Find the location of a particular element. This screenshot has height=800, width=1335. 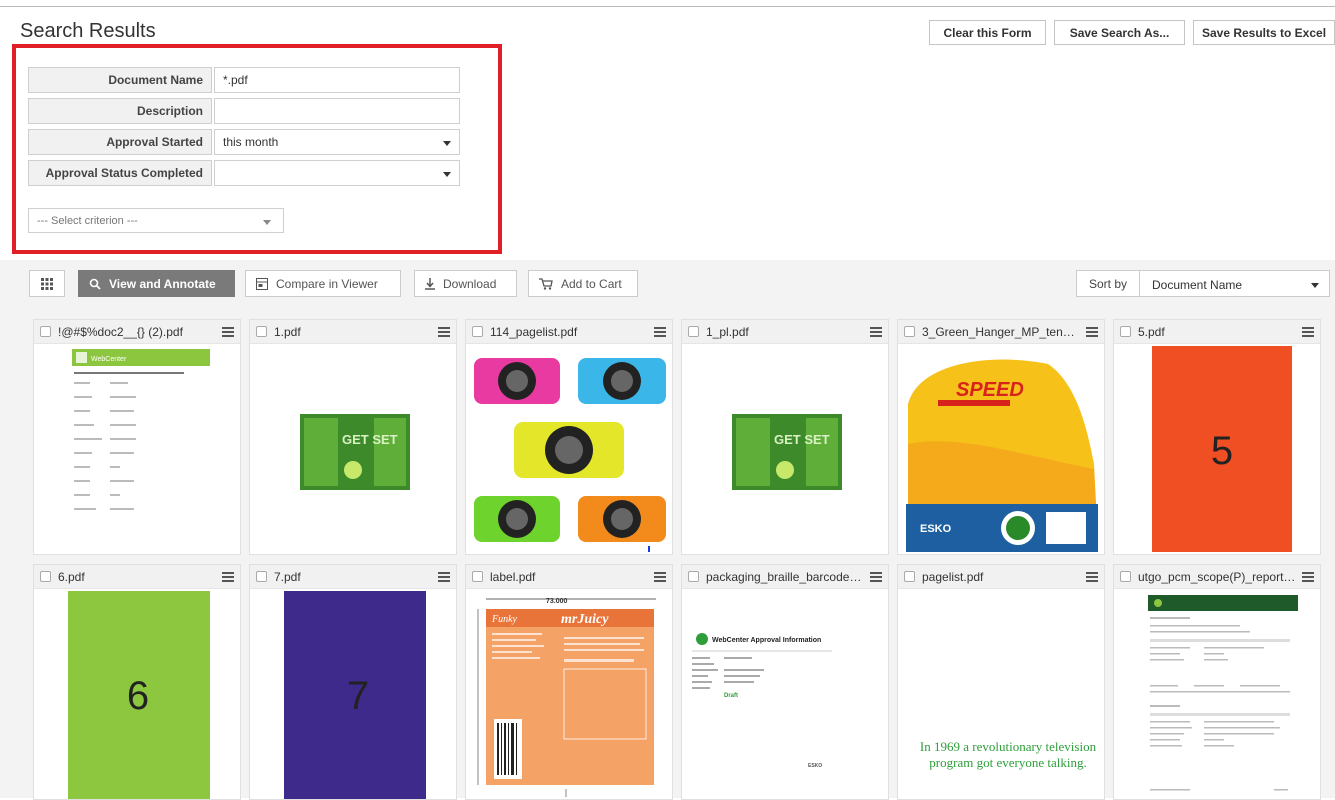

approval-started-select: this month is located at coordinates (337, 142).